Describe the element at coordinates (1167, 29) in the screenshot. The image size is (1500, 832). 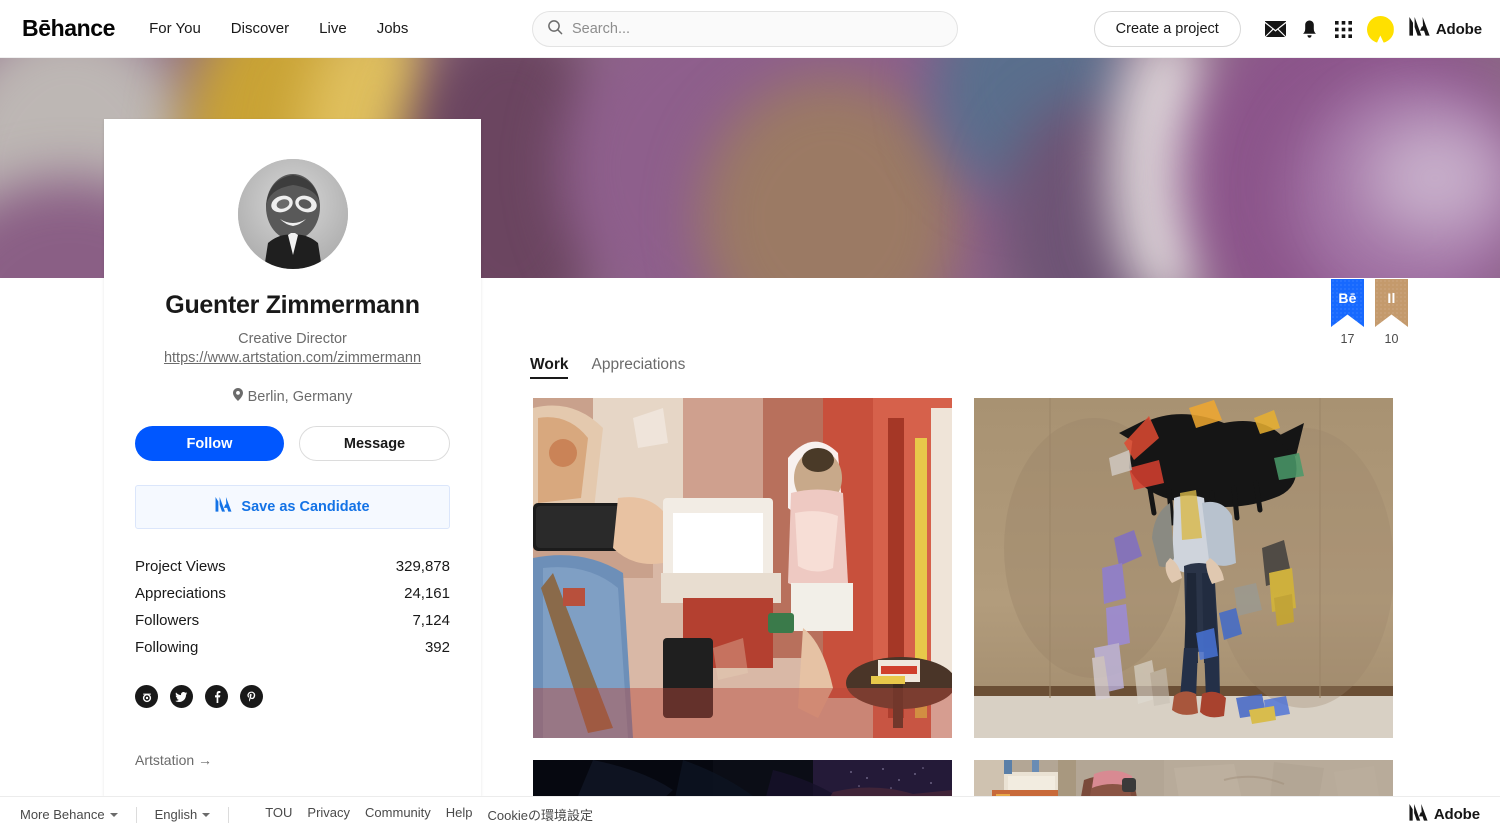
I see `create-project-button: Create a project` at that location.